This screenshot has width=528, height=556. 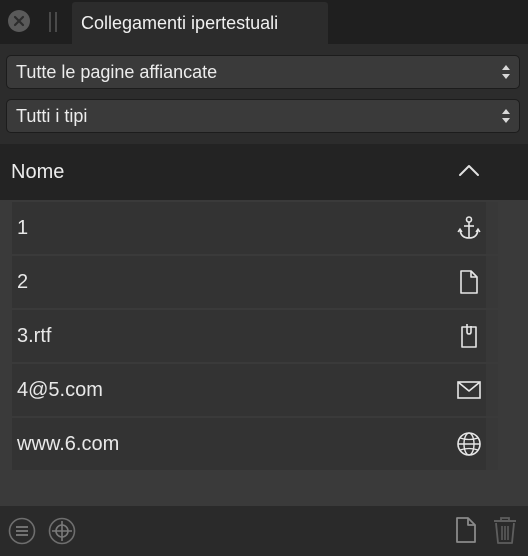 What do you see at coordinates (249, 282) in the screenshot?
I see `list-item: 2` at bounding box center [249, 282].